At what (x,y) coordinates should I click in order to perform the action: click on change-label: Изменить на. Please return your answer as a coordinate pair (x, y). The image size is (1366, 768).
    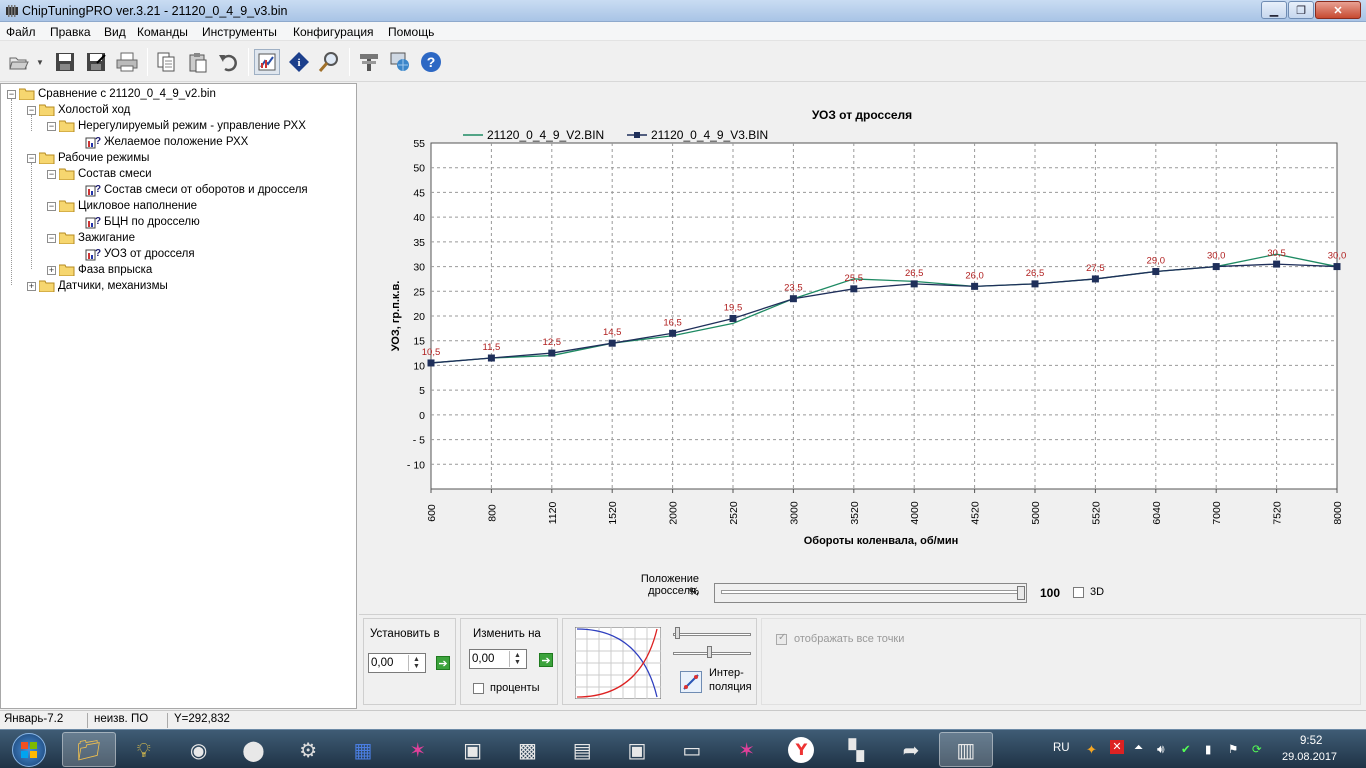
    Looking at the image, I should click on (507, 634).